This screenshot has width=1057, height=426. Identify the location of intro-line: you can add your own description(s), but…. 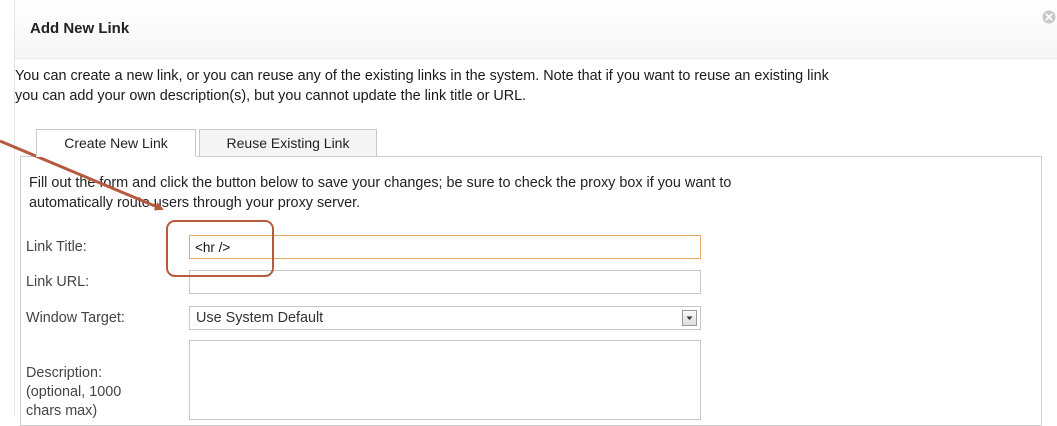
(271, 96).